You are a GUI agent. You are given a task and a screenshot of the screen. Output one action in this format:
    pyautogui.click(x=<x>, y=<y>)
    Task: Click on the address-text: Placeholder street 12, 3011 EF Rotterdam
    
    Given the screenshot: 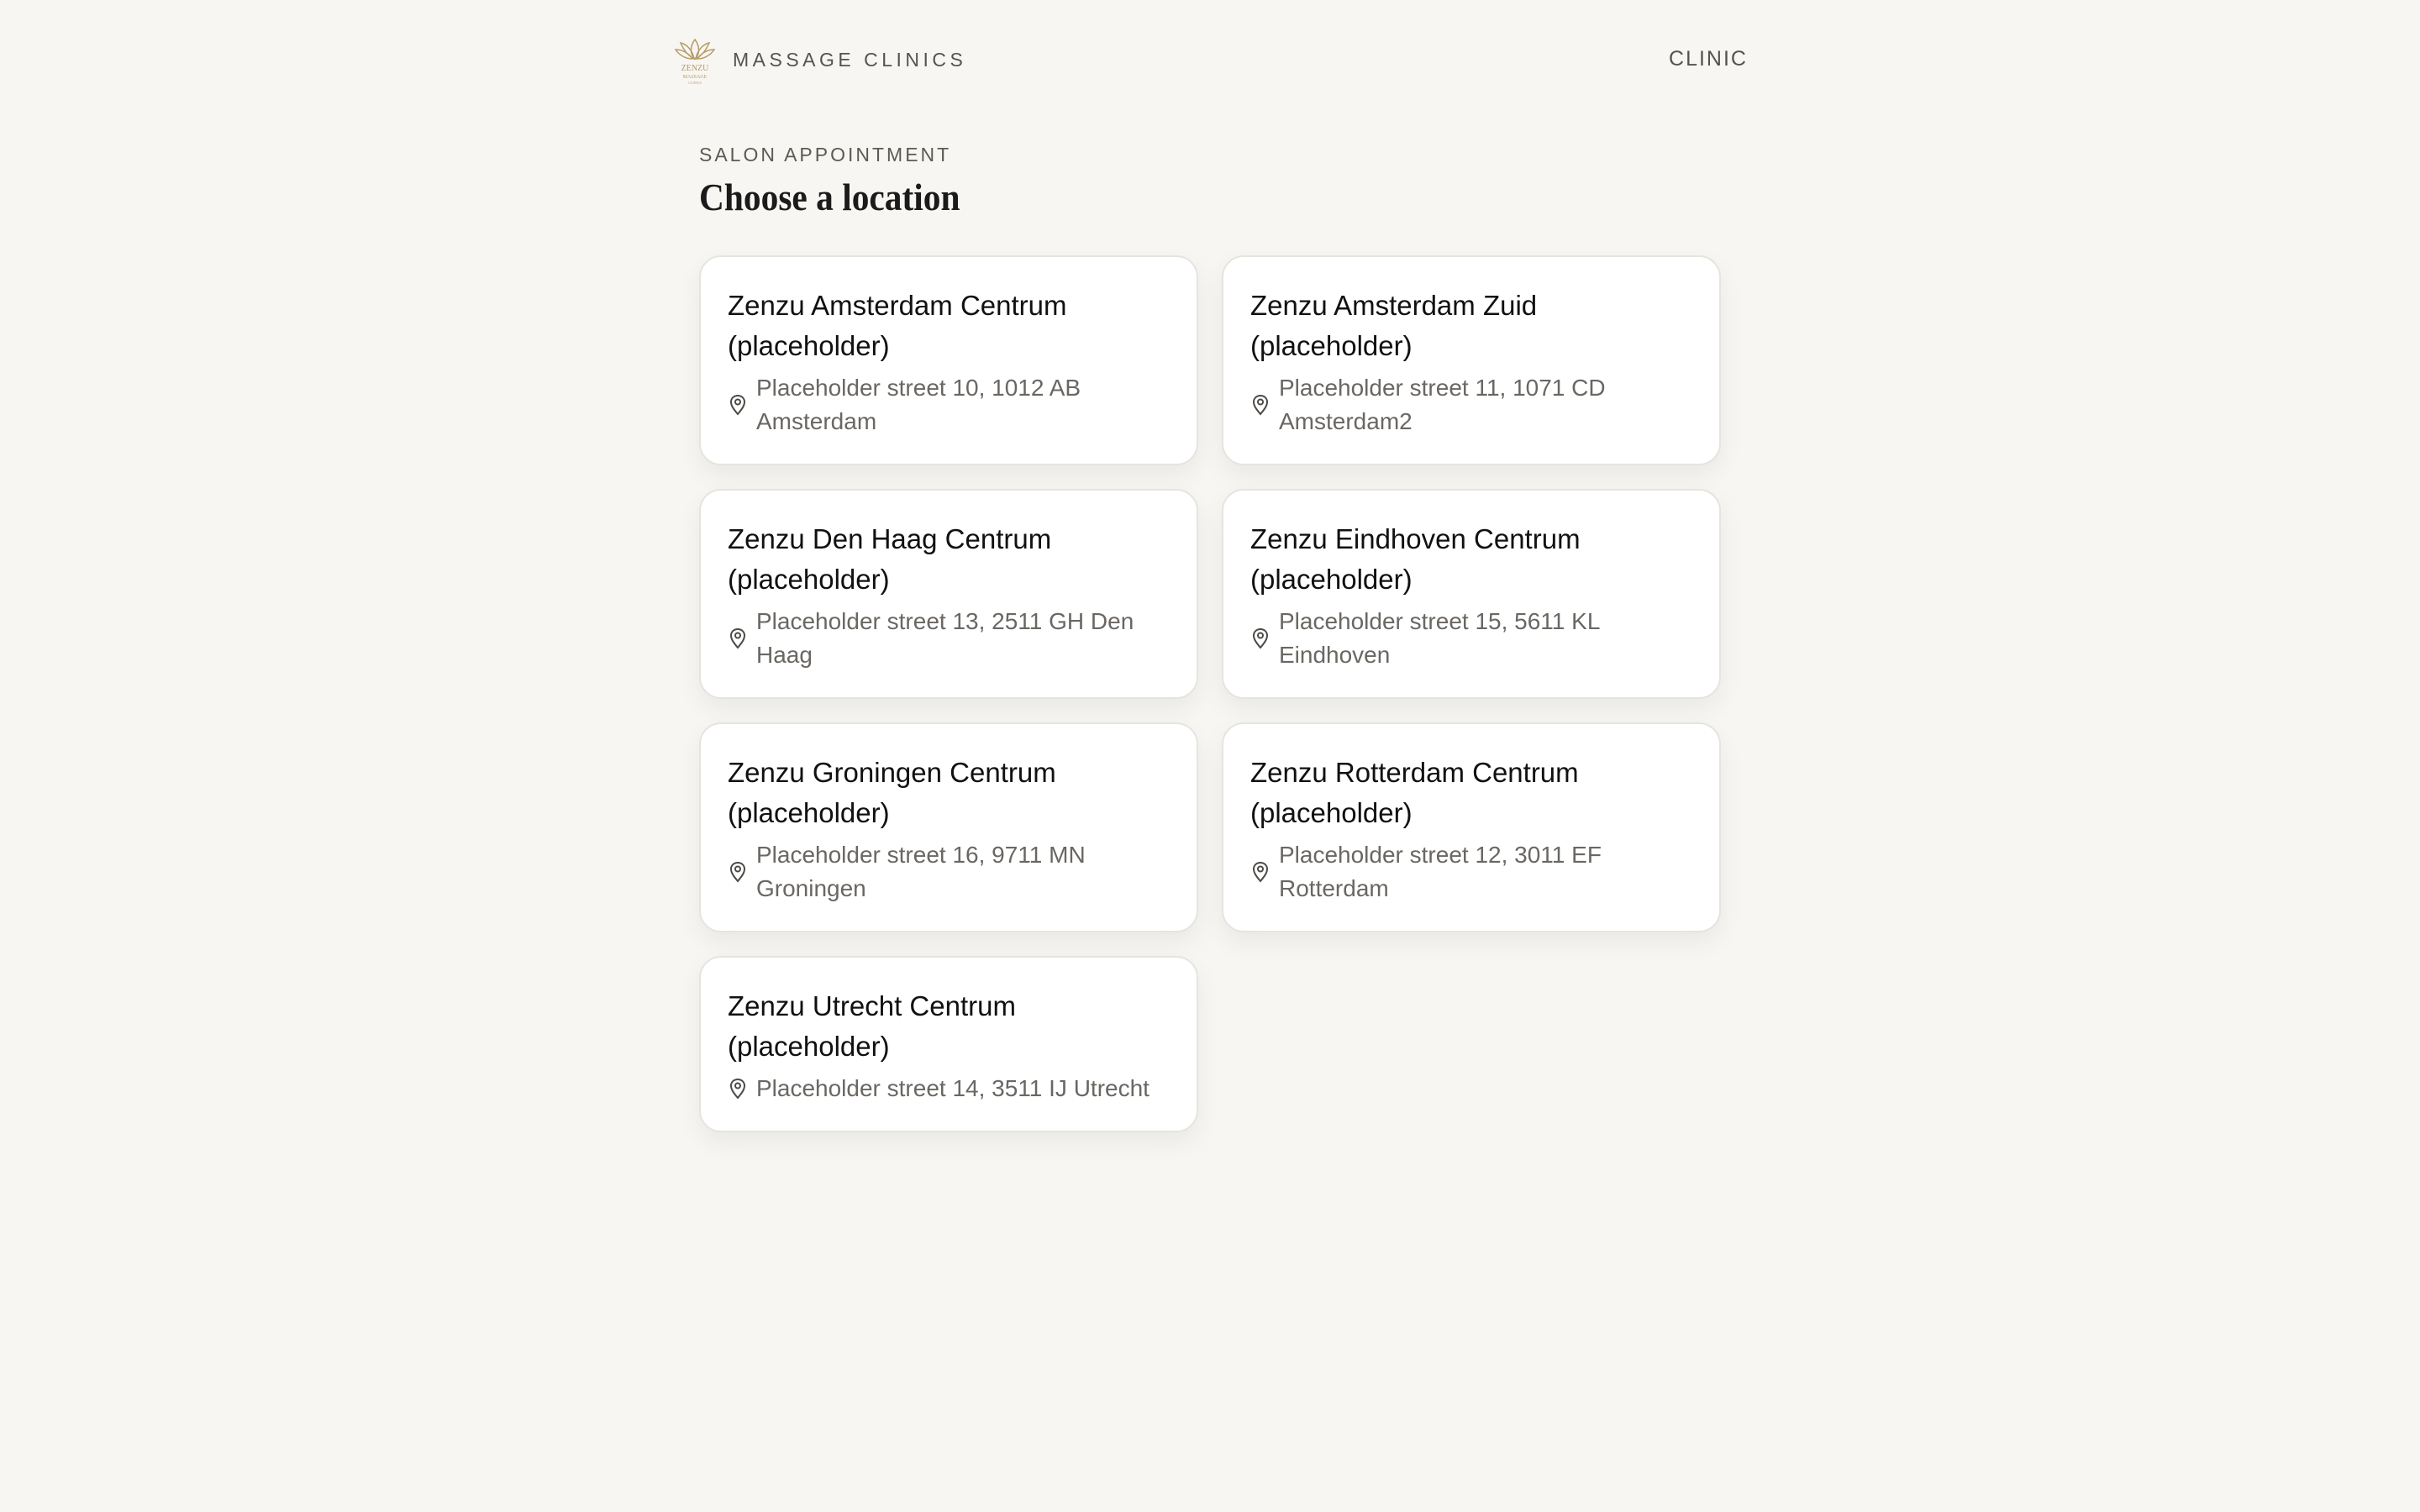 What is the action you would take?
    pyautogui.click(x=1440, y=871)
    